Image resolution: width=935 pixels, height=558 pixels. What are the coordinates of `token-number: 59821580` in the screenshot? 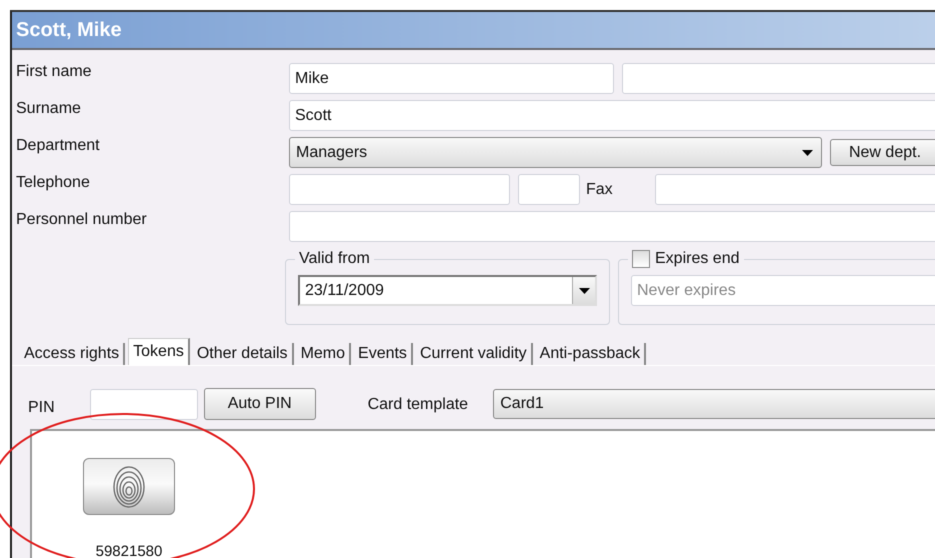 It's located at (129, 550).